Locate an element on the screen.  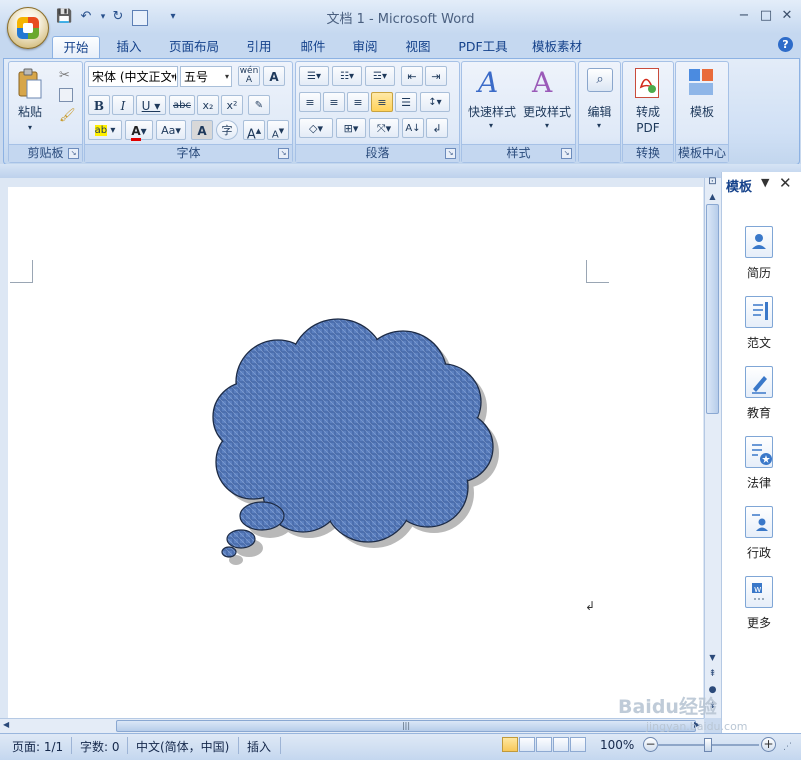
web-layout-view-icon is located at coordinates (544, 744).